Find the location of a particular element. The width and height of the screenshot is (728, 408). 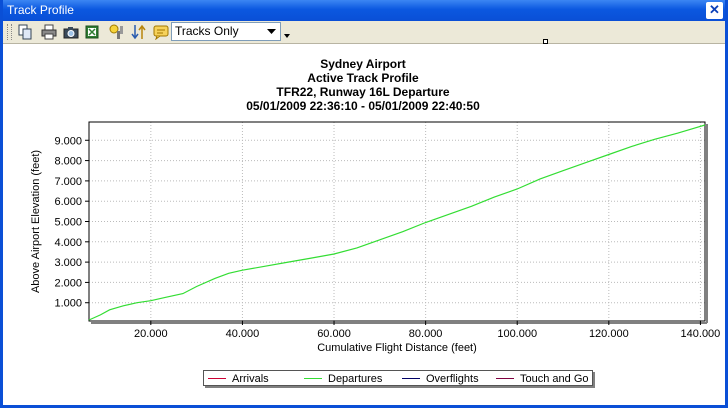

legend-label: Departures is located at coordinates (355, 379).